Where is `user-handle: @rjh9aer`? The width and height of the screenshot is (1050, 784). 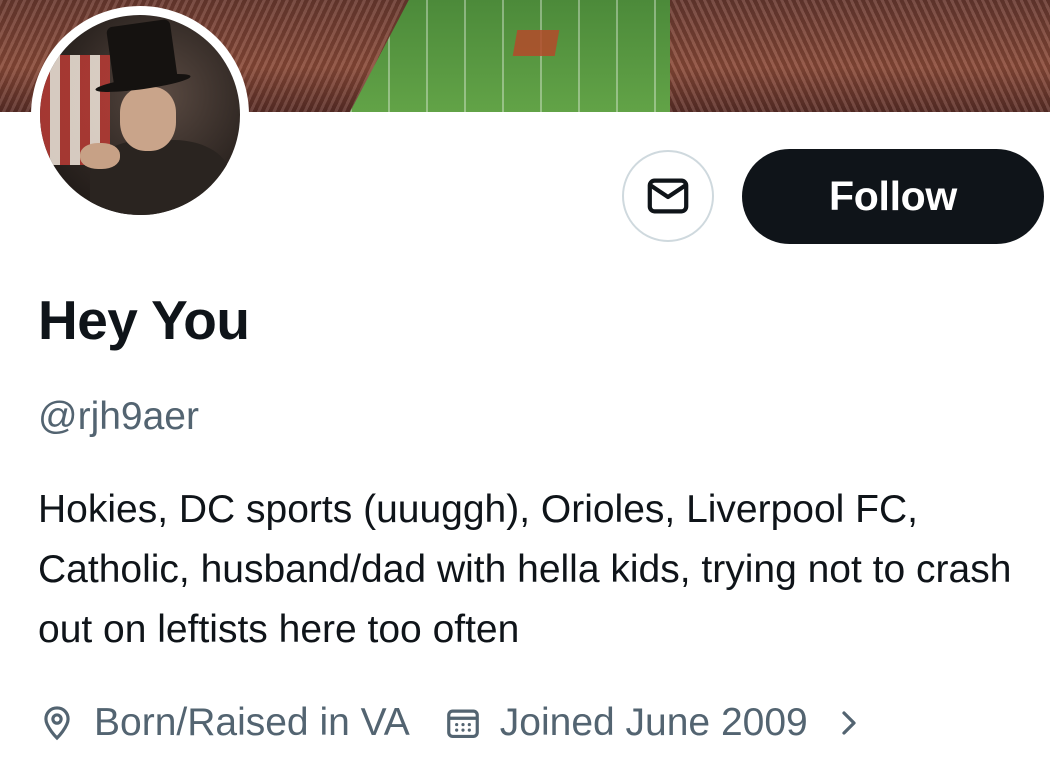
user-handle: @rjh9aer is located at coordinates (118, 416).